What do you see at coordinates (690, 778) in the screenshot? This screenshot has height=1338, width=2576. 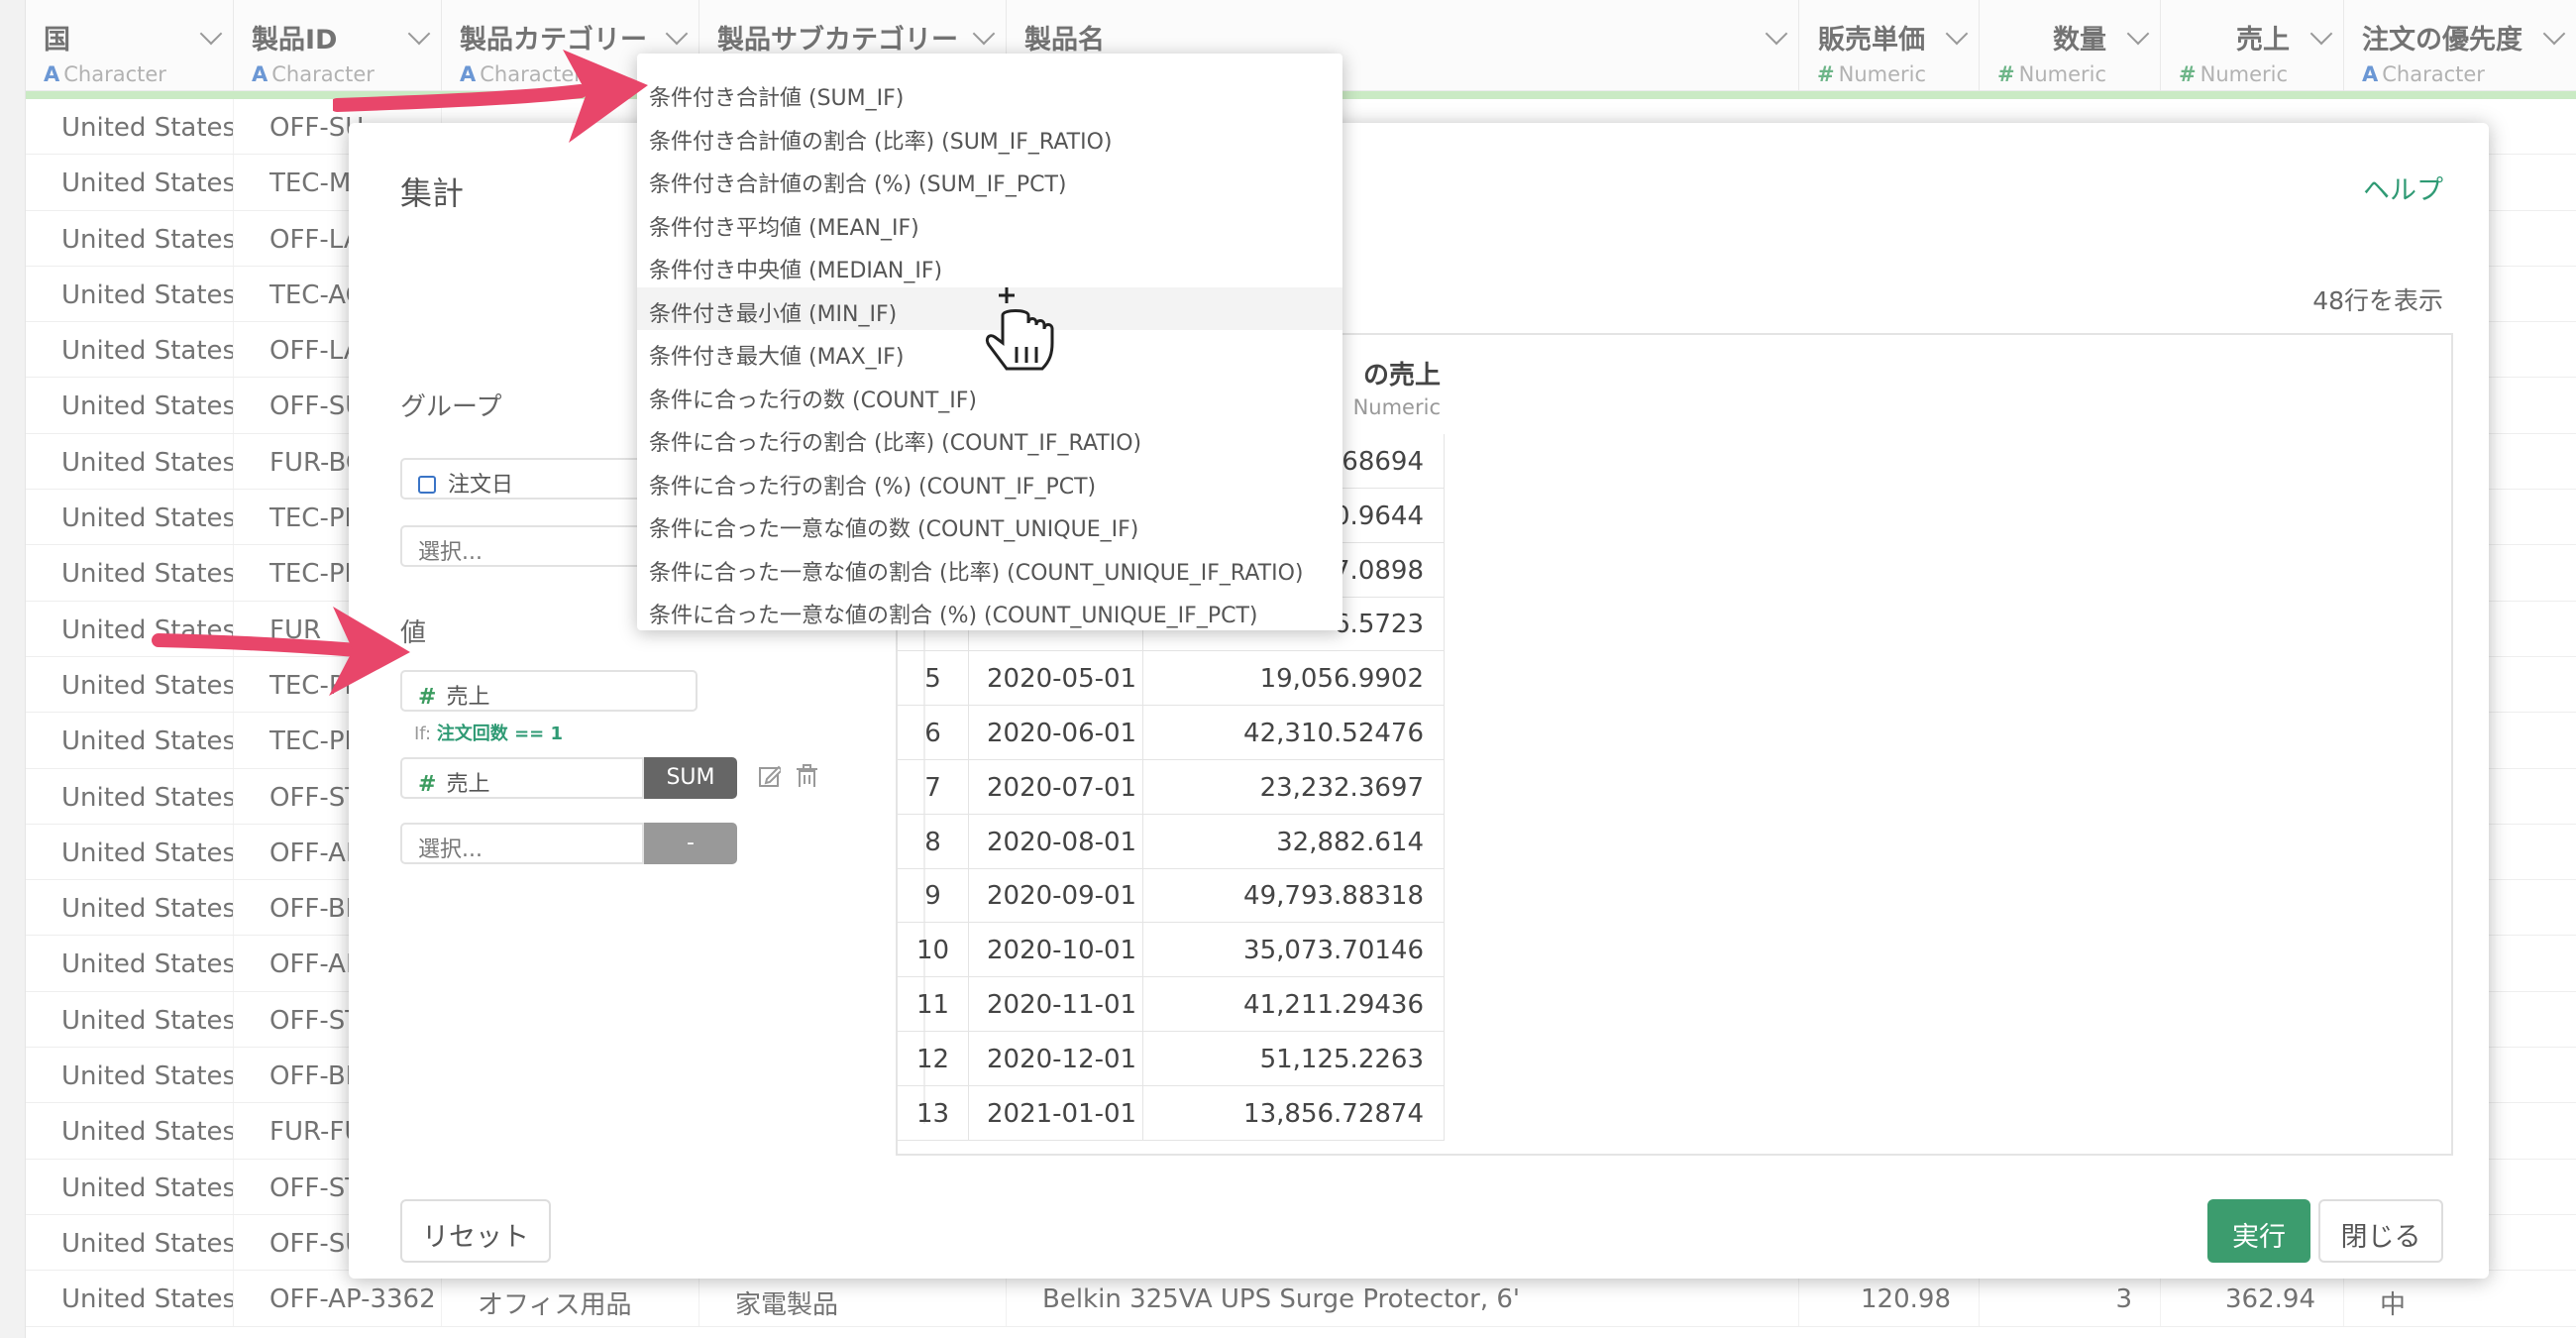 I see `aggregate-function-button: SUM` at bounding box center [690, 778].